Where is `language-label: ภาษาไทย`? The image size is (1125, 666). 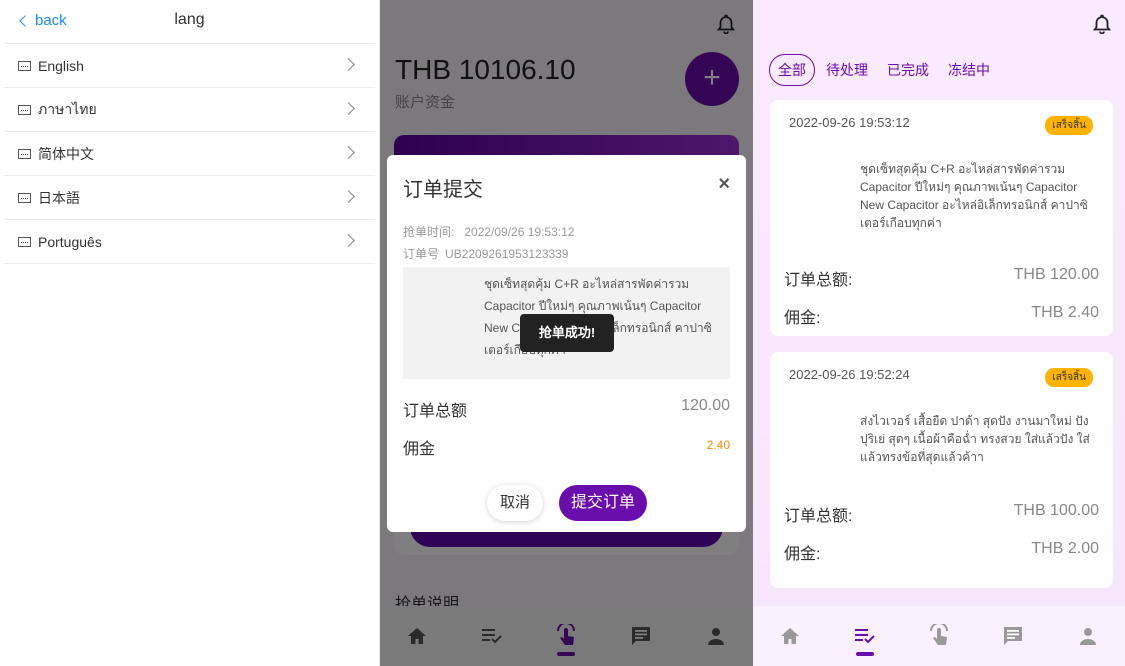
language-label: ภาษาไทย is located at coordinates (67, 108).